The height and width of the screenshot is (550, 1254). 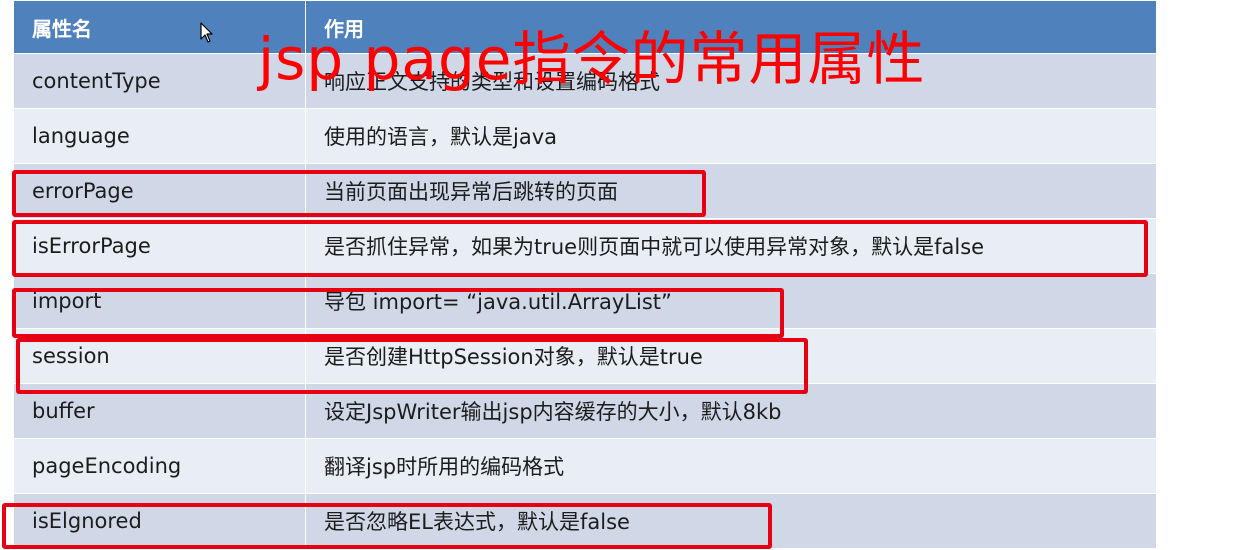 What do you see at coordinates (159, 301) in the screenshot?
I see `attr-name-cell: import` at bounding box center [159, 301].